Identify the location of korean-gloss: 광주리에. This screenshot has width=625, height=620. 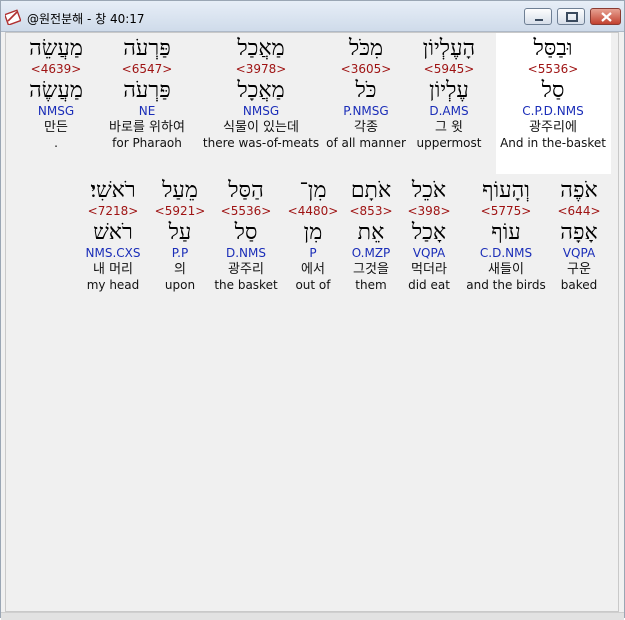
(553, 127).